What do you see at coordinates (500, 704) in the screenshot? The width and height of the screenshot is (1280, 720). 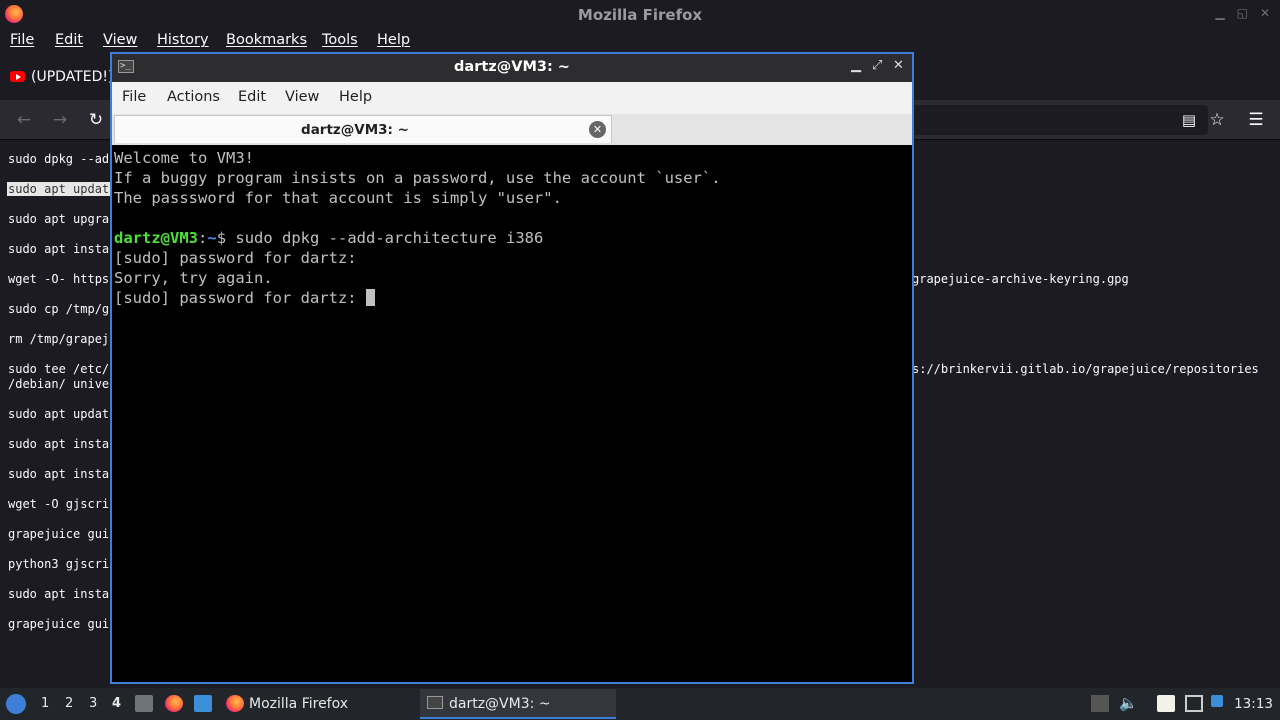 I see `task-terminal-label: dartz@VM3: ~` at bounding box center [500, 704].